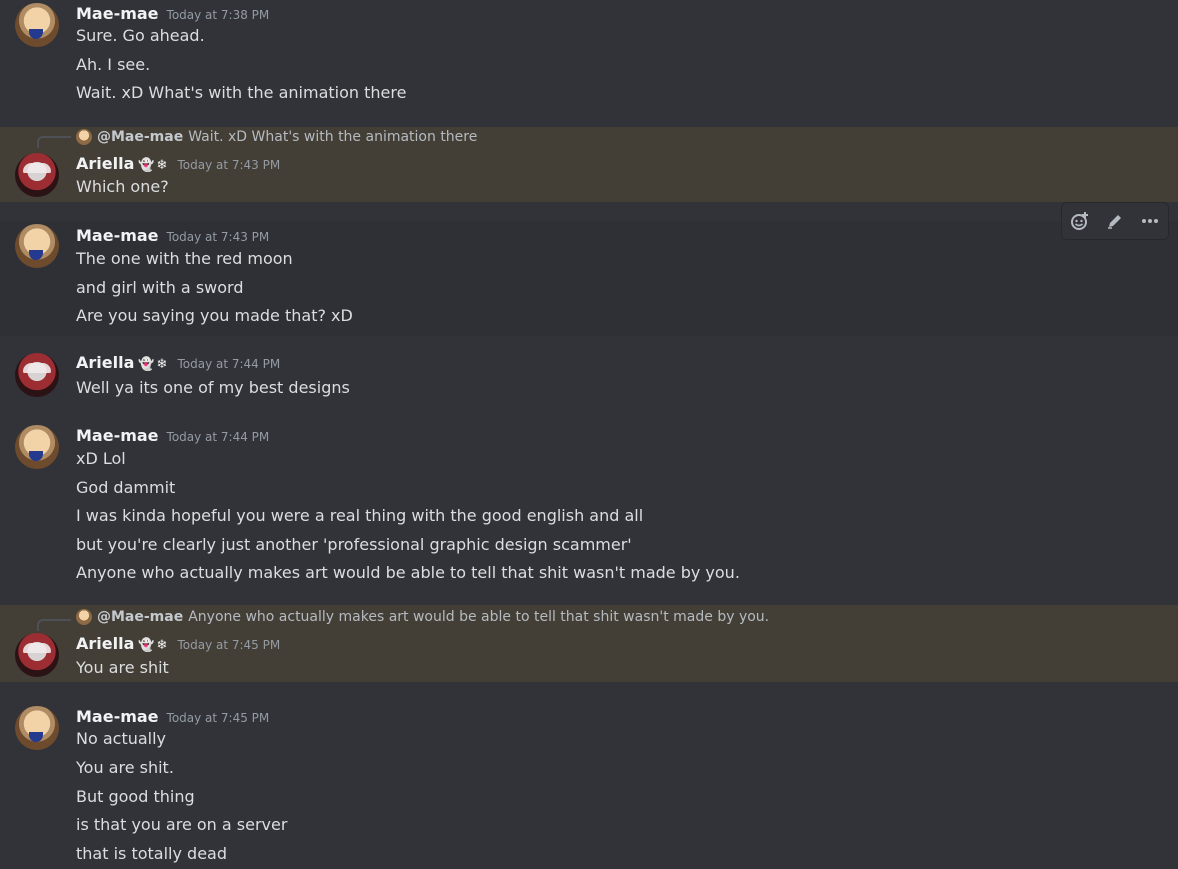 The image size is (1178, 869). Describe the element at coordinates (214, 315) in the screenshot. I see `message-text: Are you saying you made that? xD` at that location.